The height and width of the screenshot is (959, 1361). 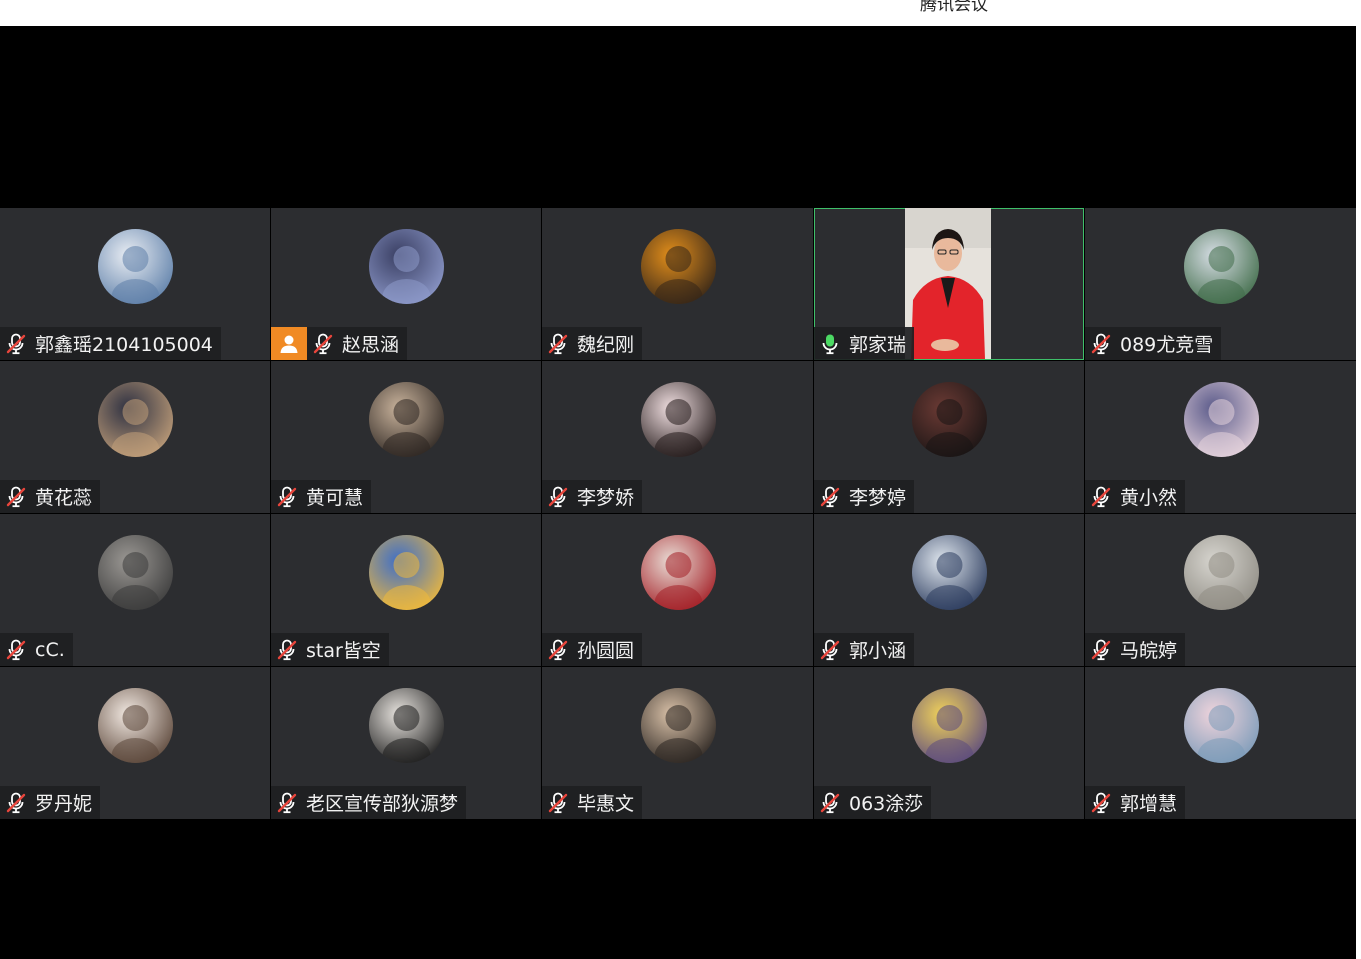 I want to click on night-photo-avatar, so click(x=135, y=419).